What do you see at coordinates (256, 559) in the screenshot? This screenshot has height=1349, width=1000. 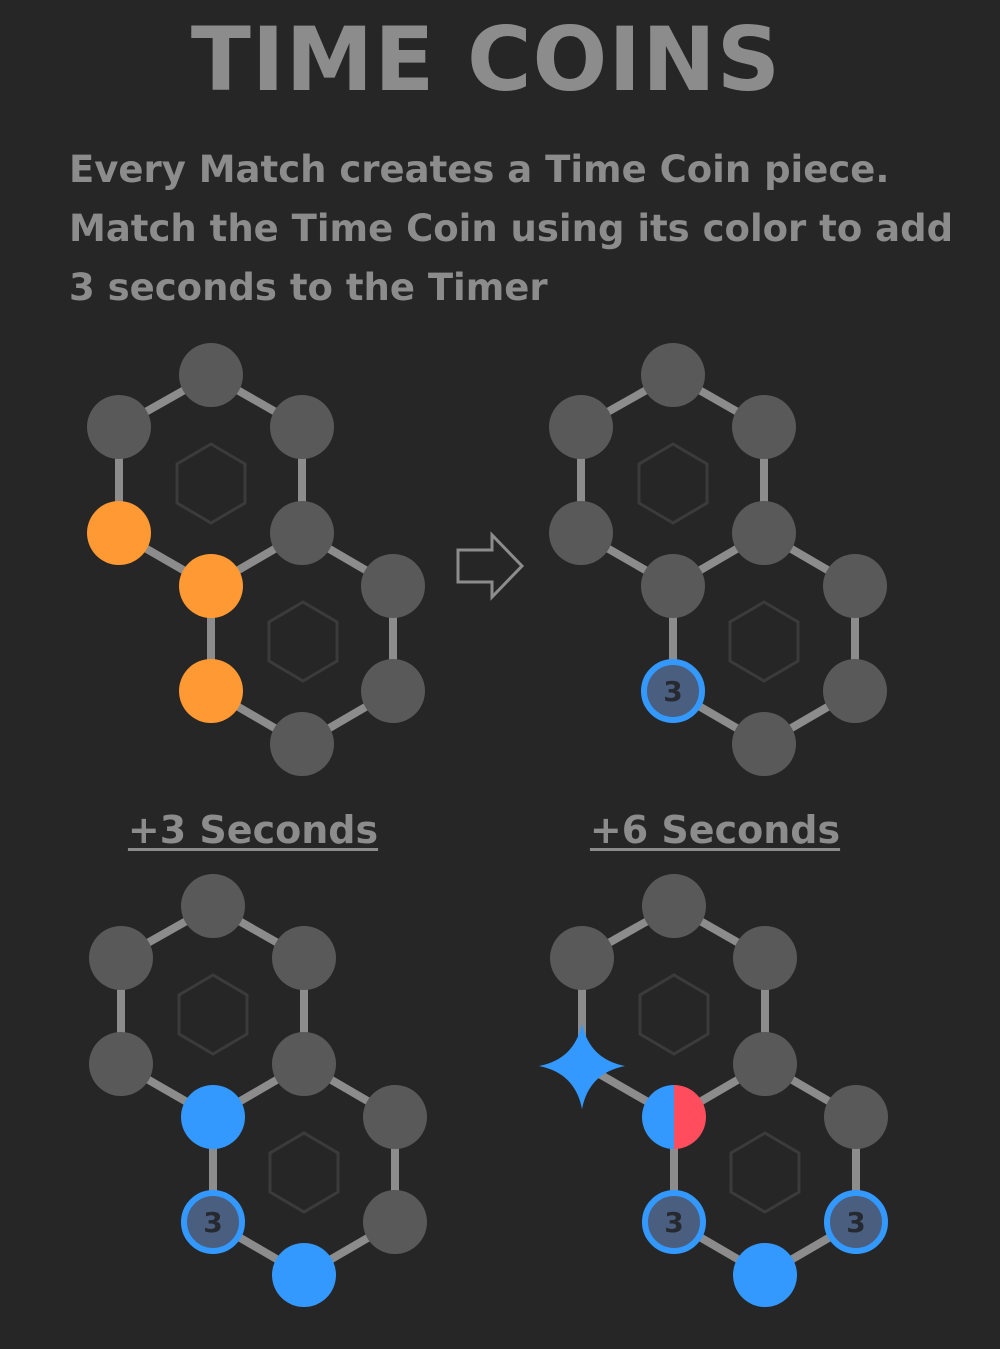 I see `board-match-before` at bounding box center [256, 559].